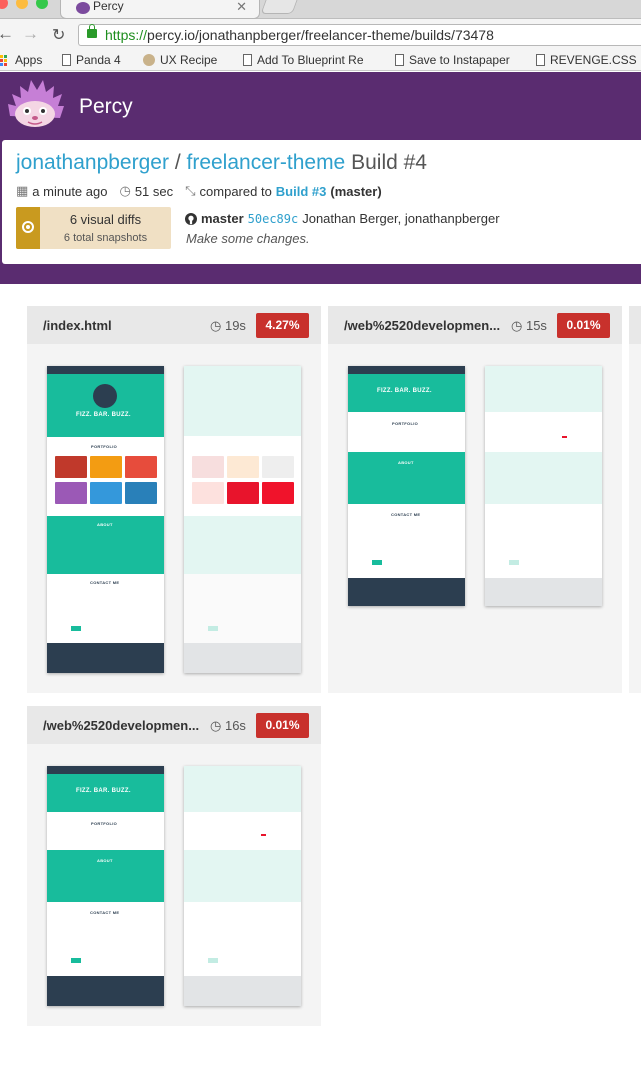  I want to click on thumb-about-title: ABOUT, so click(105, 524).